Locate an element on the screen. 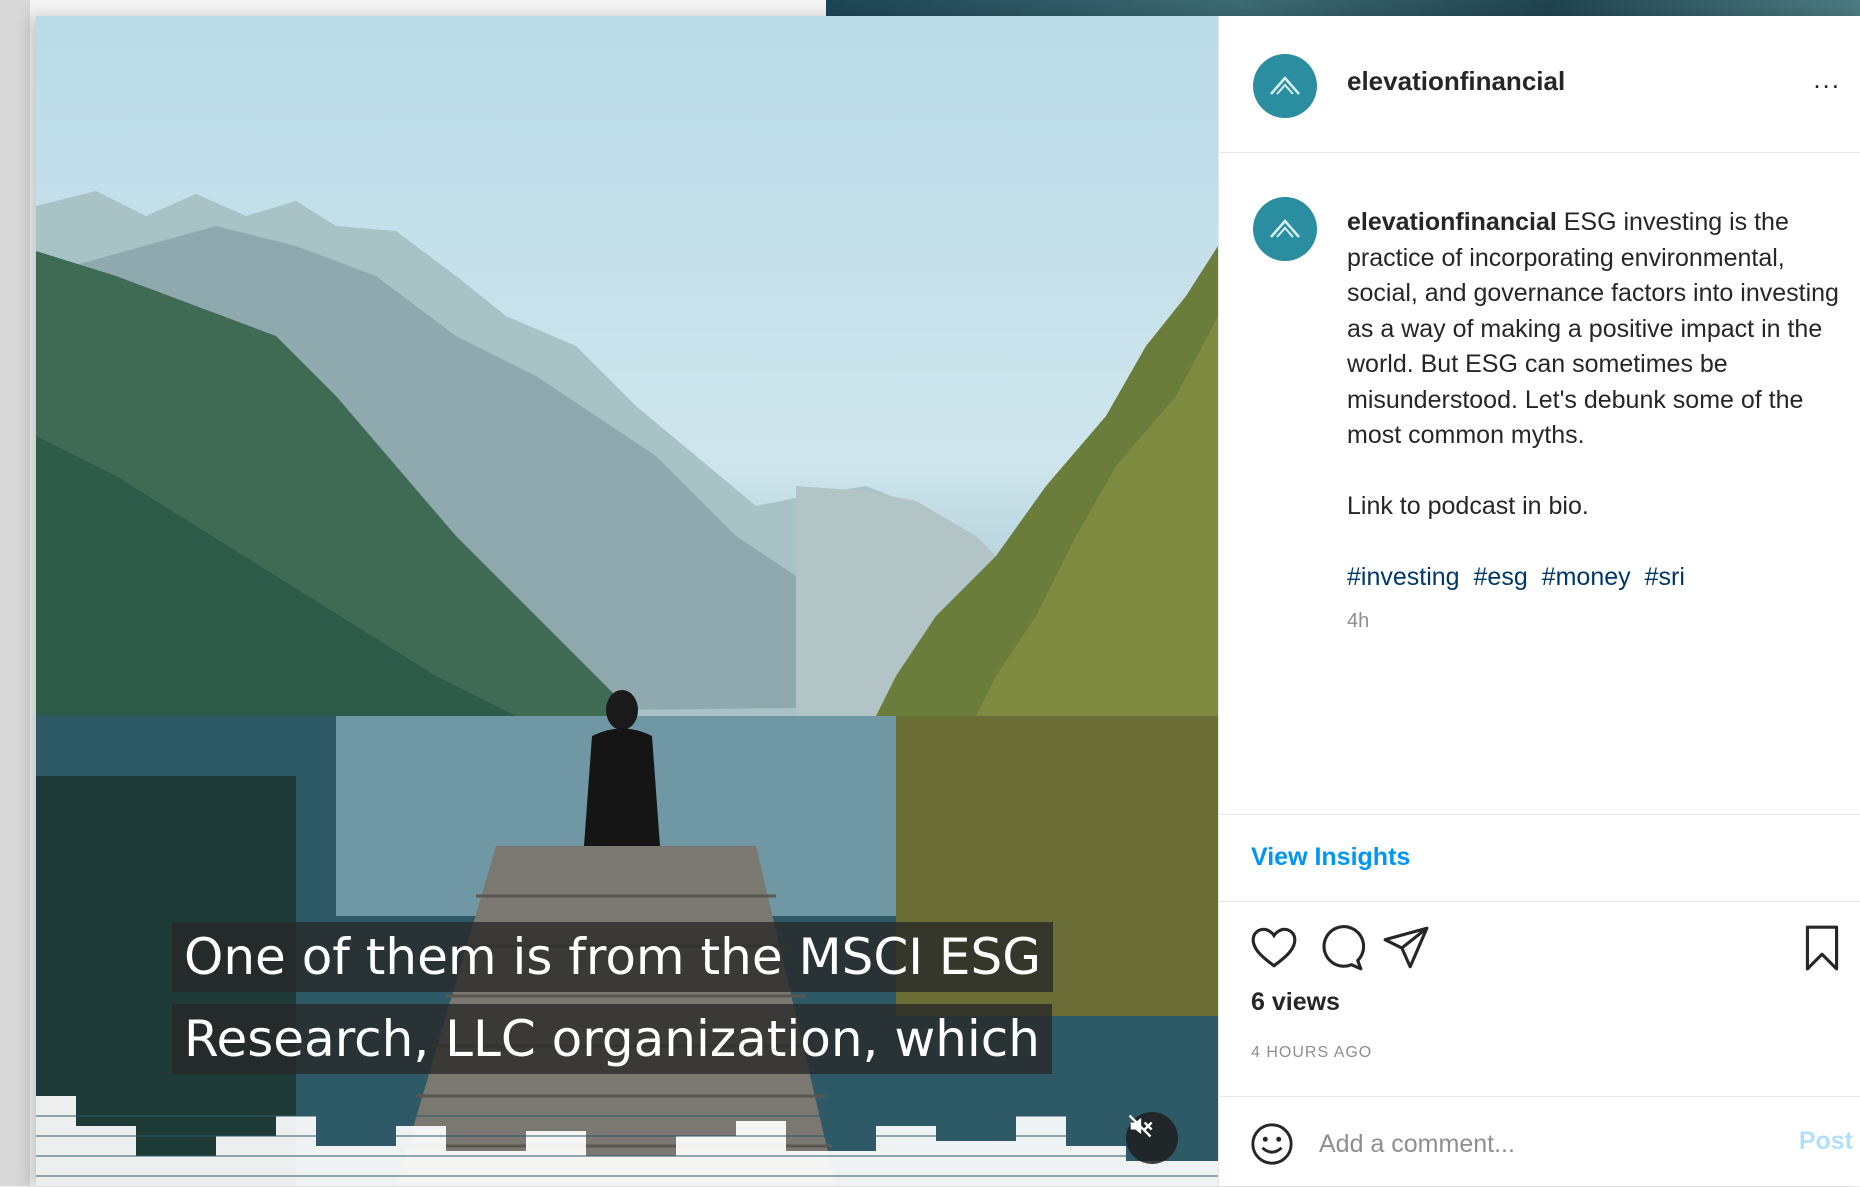  mute-icon is located at coordinates (1140, 1126).